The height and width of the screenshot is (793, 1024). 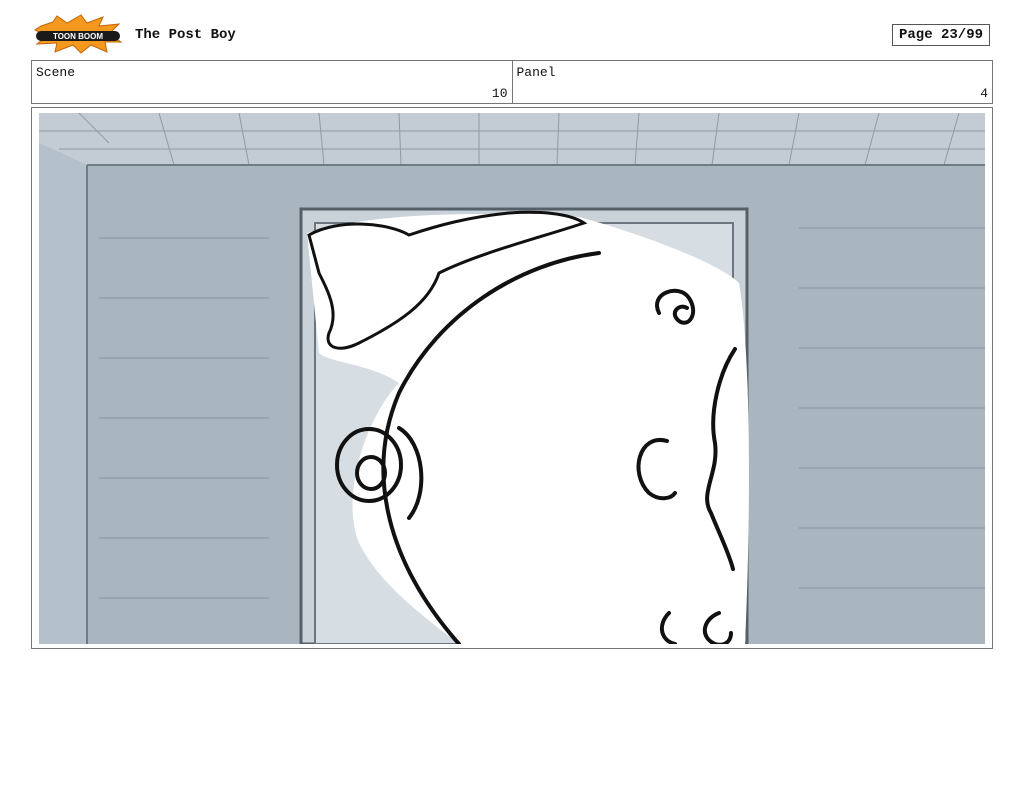 What do you see at coordinates (752, 82) in the screenshot?
I see `panel-cell: Panel 4` at bounding box center [752, 82].